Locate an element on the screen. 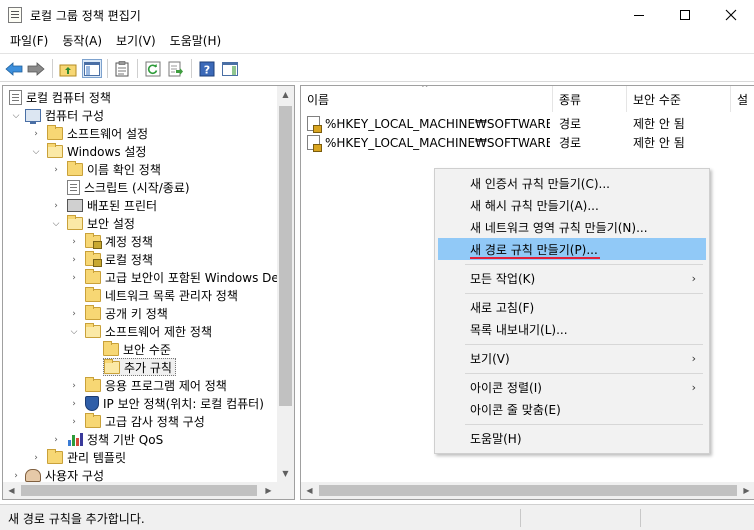 The height and width of the screenshot is (530, 754). tree-item-policy-based-qos: 정책 기반 QoS is located at coordinates (115, 439).